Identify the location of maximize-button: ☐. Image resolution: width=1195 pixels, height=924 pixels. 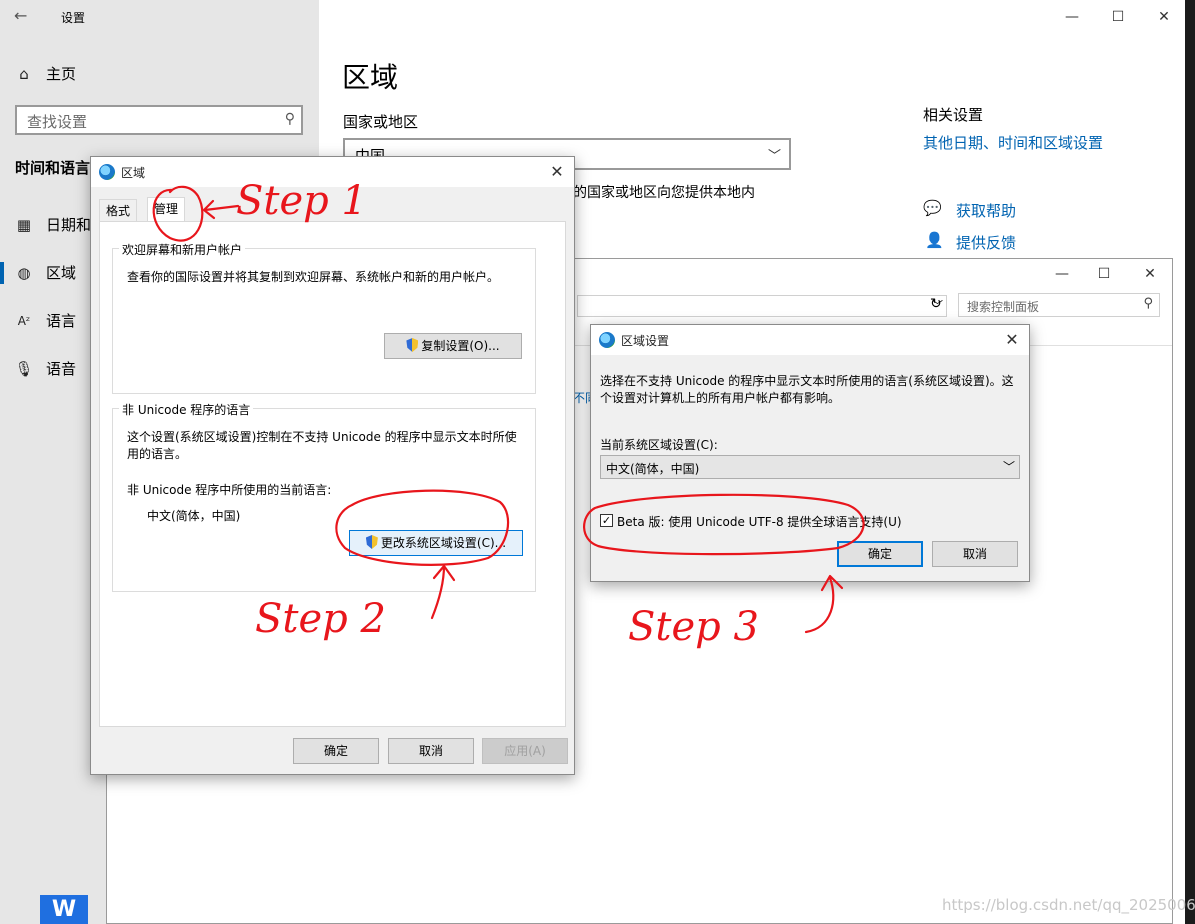
(1118, 17).